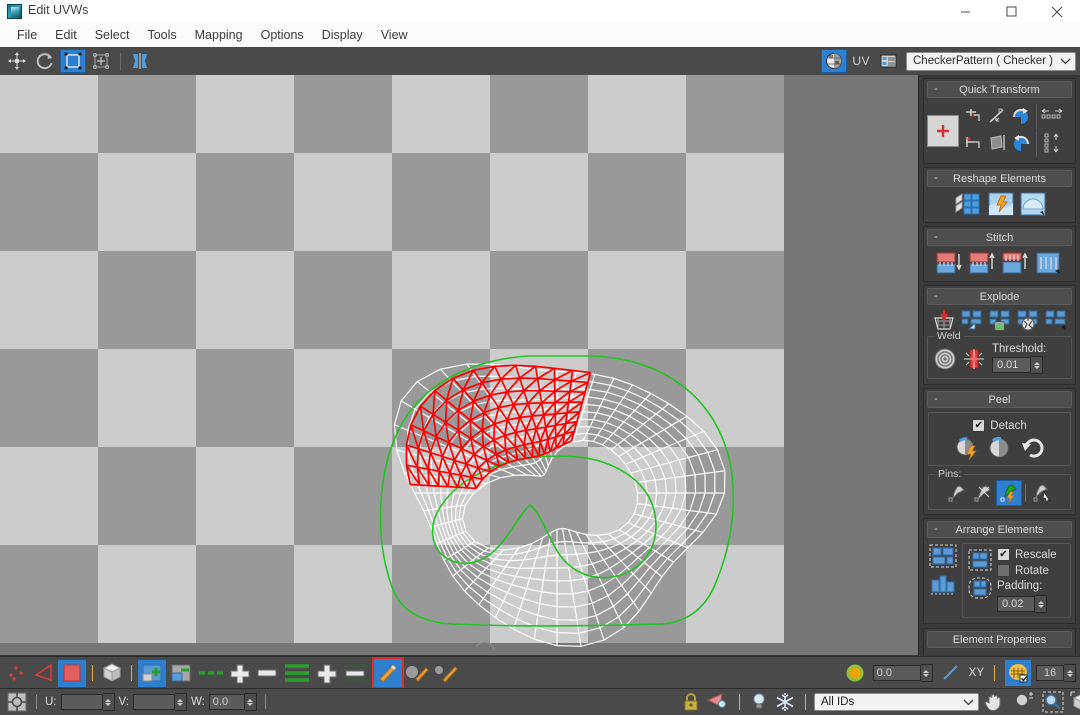 Image resolution: width=1080 pixels, height=715 pixels. I want to click on material-id-dropdown: All IDs, so click(896, 702).